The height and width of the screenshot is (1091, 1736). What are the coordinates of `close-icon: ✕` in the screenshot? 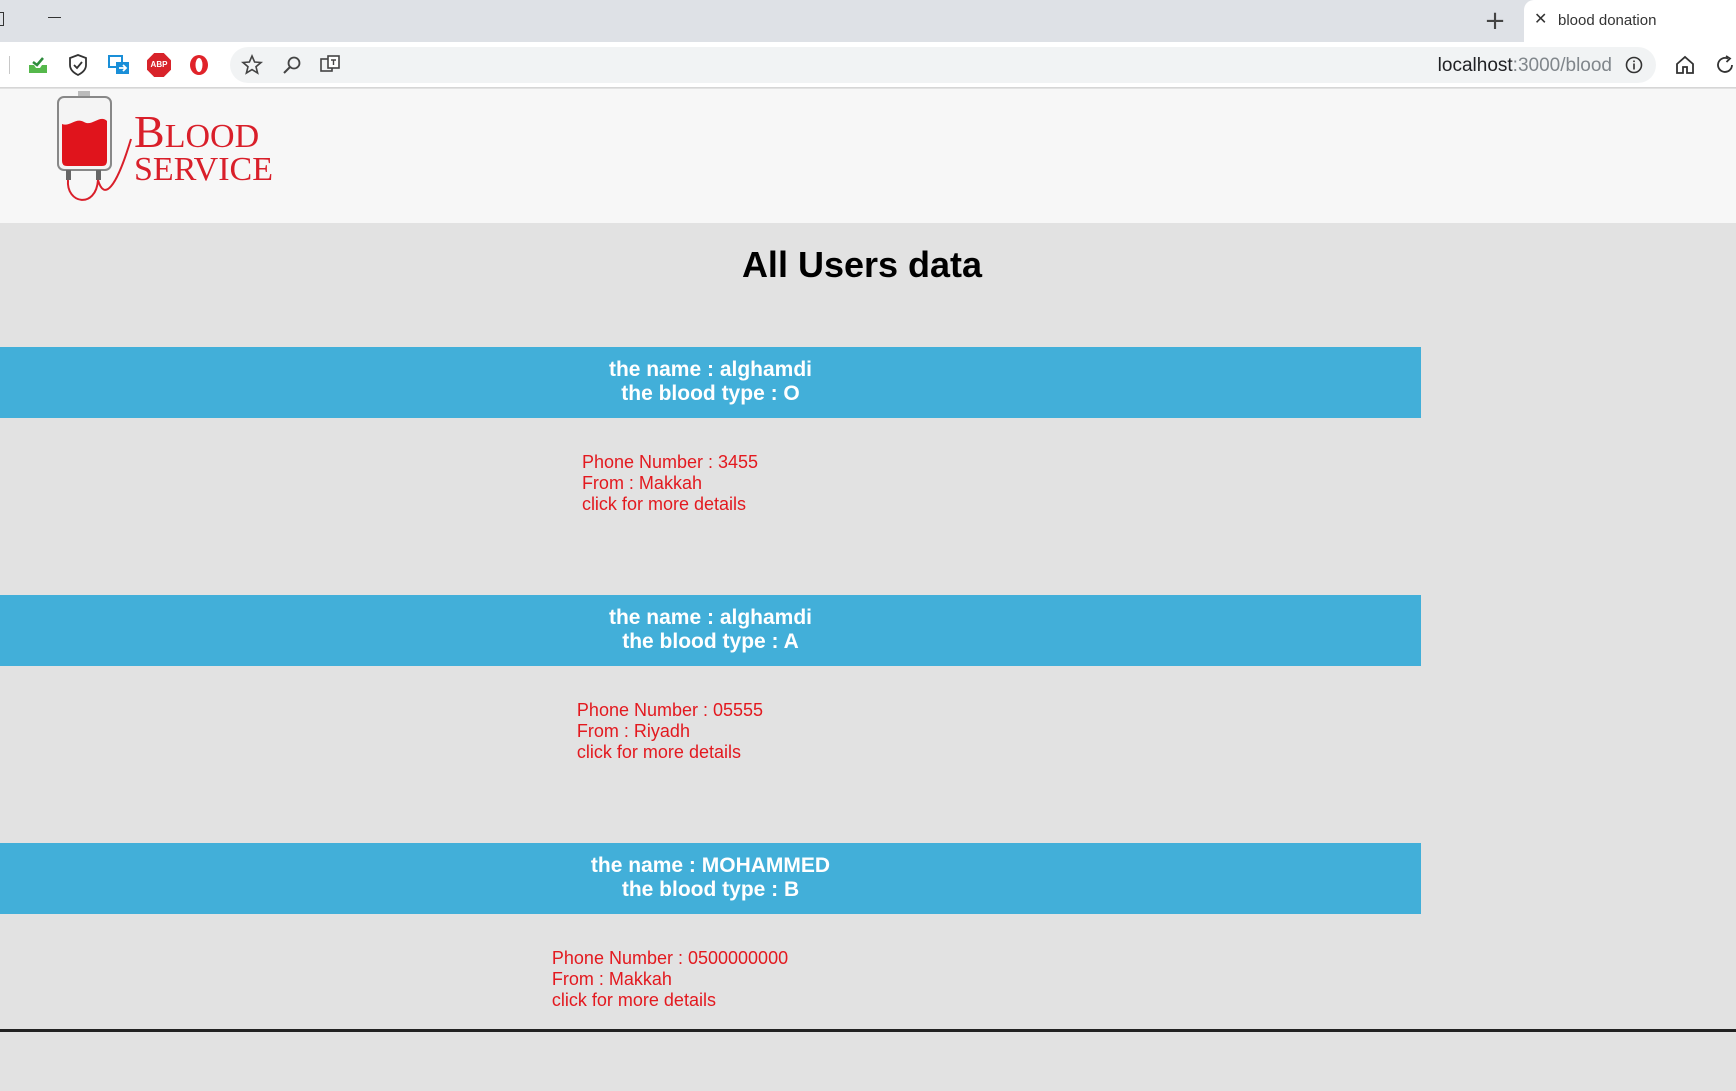 It's located at (1540, 18).